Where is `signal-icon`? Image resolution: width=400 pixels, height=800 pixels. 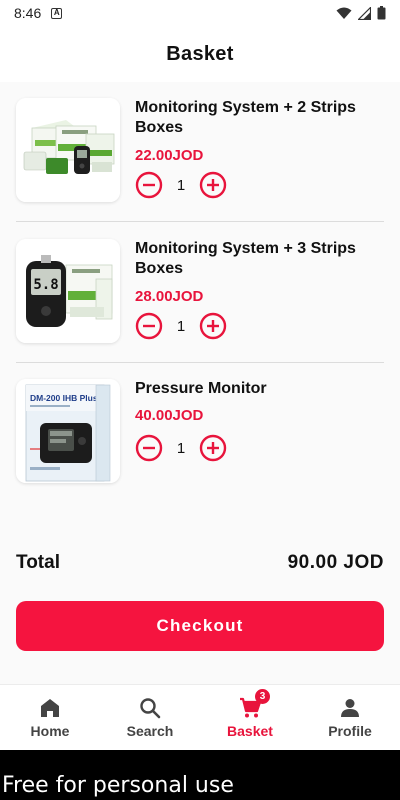 signal-icon is located at coordinates (364, 13).